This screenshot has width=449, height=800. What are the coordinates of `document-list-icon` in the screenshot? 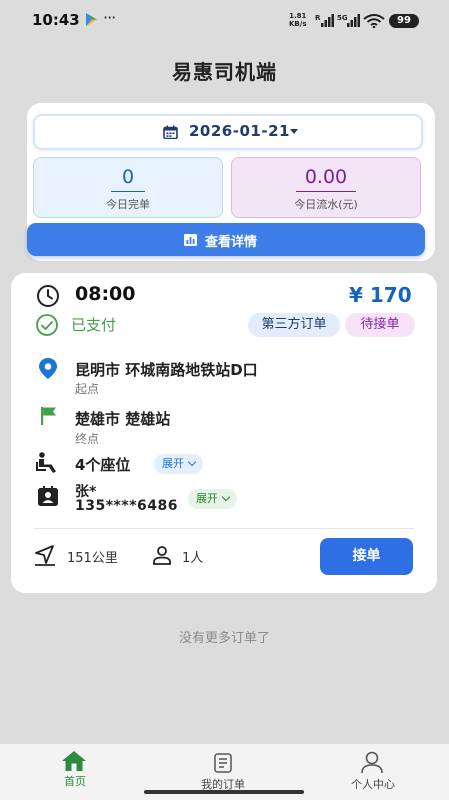 It's located at (223, 763).